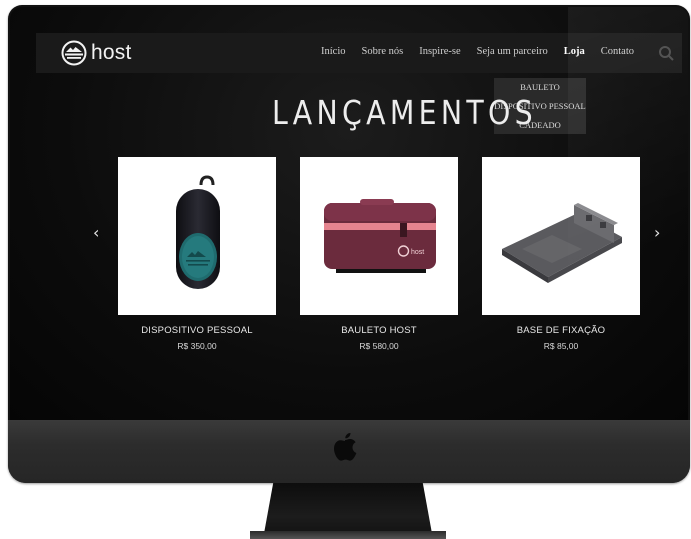  I want to click on top-case-image: host, so click(379, 236).